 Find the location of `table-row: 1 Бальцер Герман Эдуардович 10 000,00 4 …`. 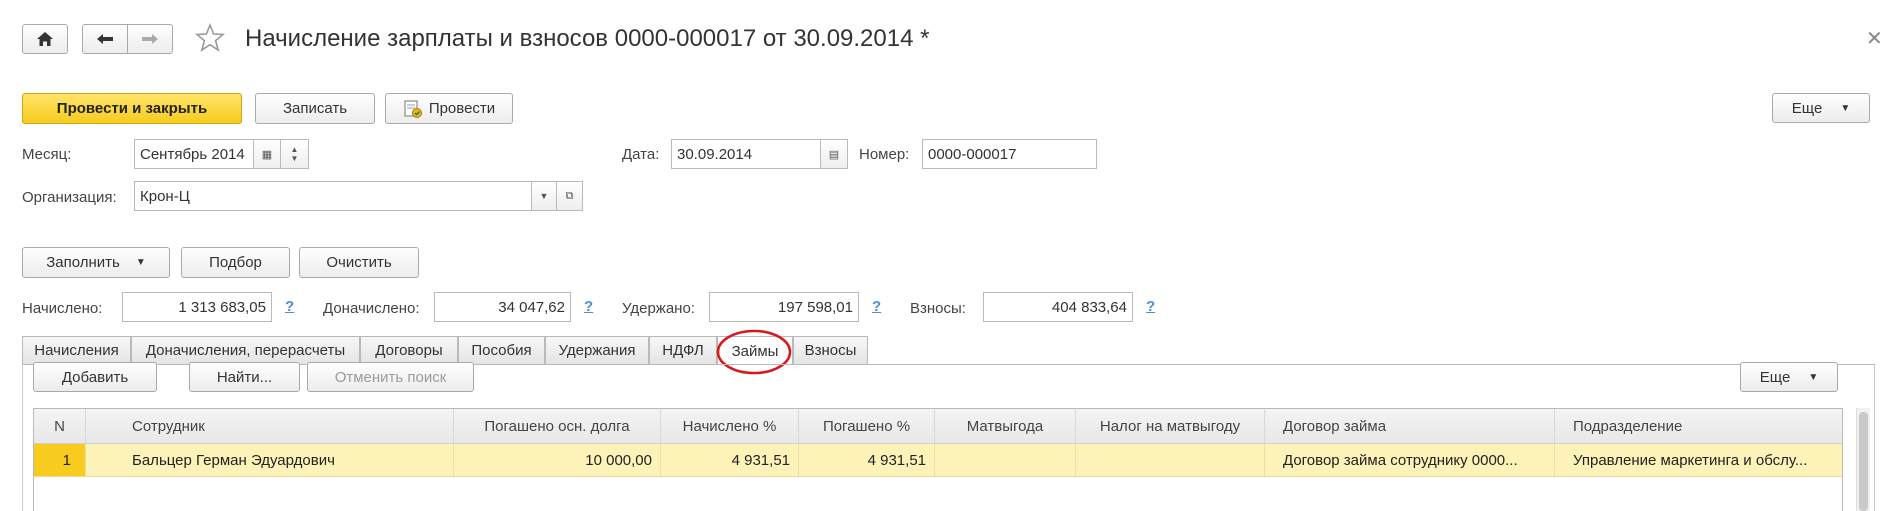

table-row: 1 Бальцер Герман Эдуардович 10 000,00 4 … is located at coordinates (938, 460).